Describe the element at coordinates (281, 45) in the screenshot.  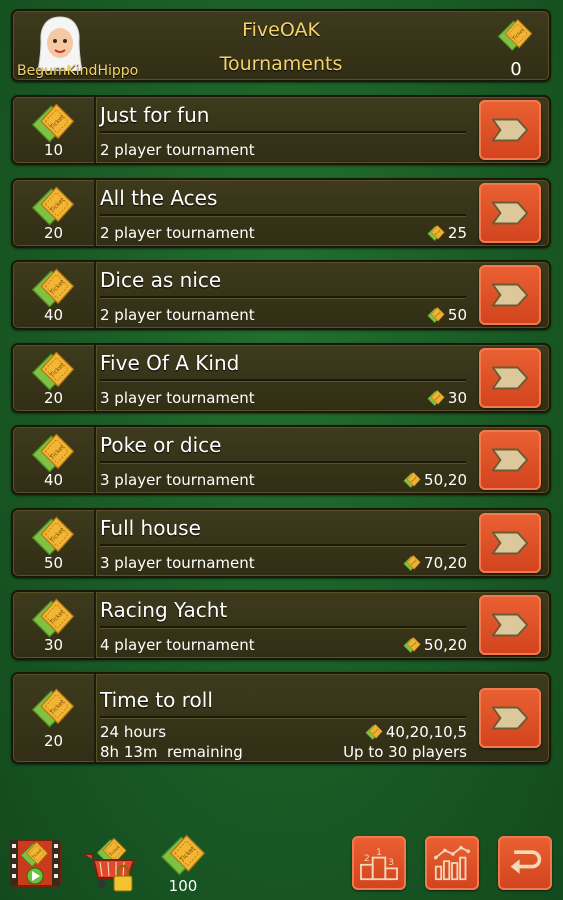
I see `header-panel: BegumKindHippo FiveOAK Tournaments 0` at that location.